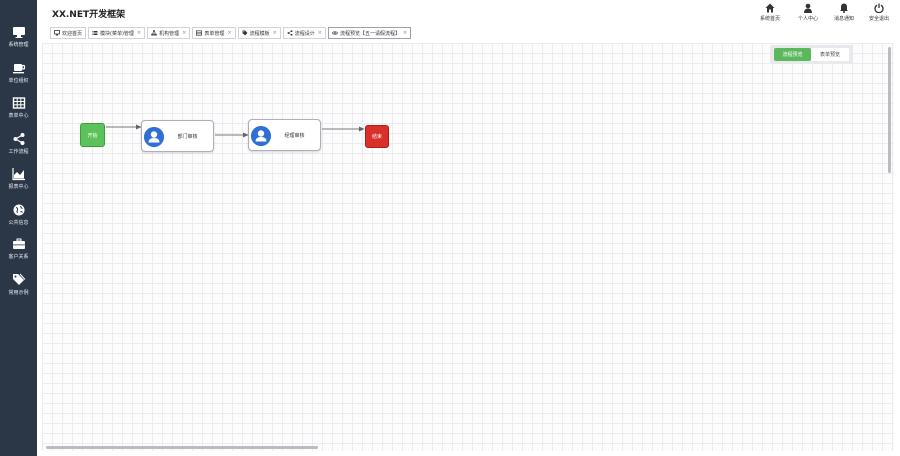  Describe the element at coordinates (808, 8) in the screenshot. I see `user-icon` at that location.